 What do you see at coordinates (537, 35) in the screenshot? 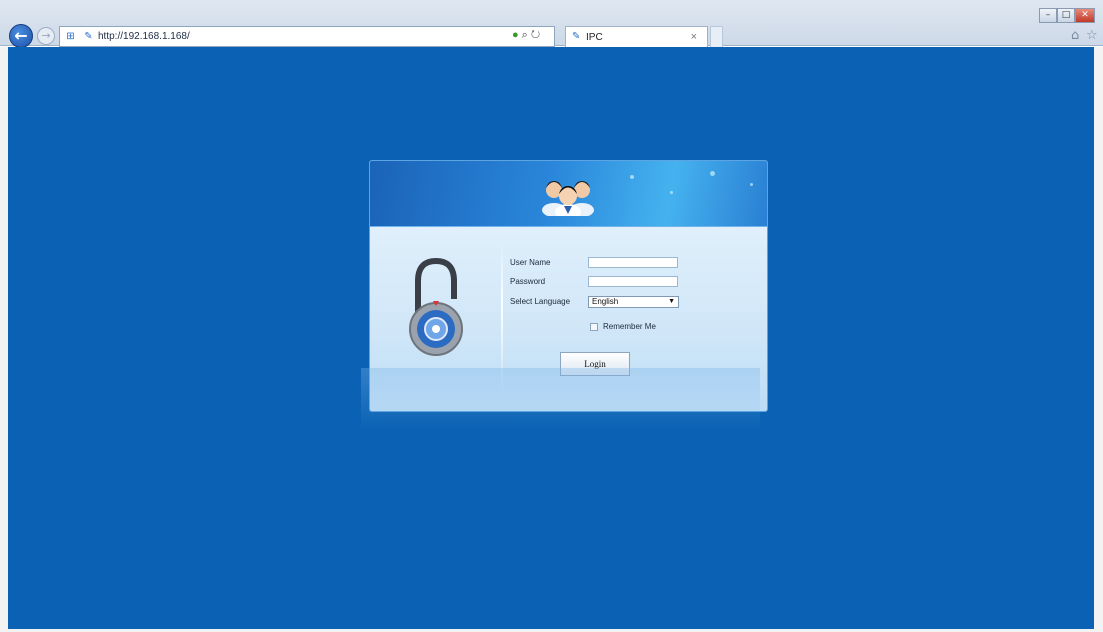
I see `refresh-icon: ↻` at bounding box center [537, 35].